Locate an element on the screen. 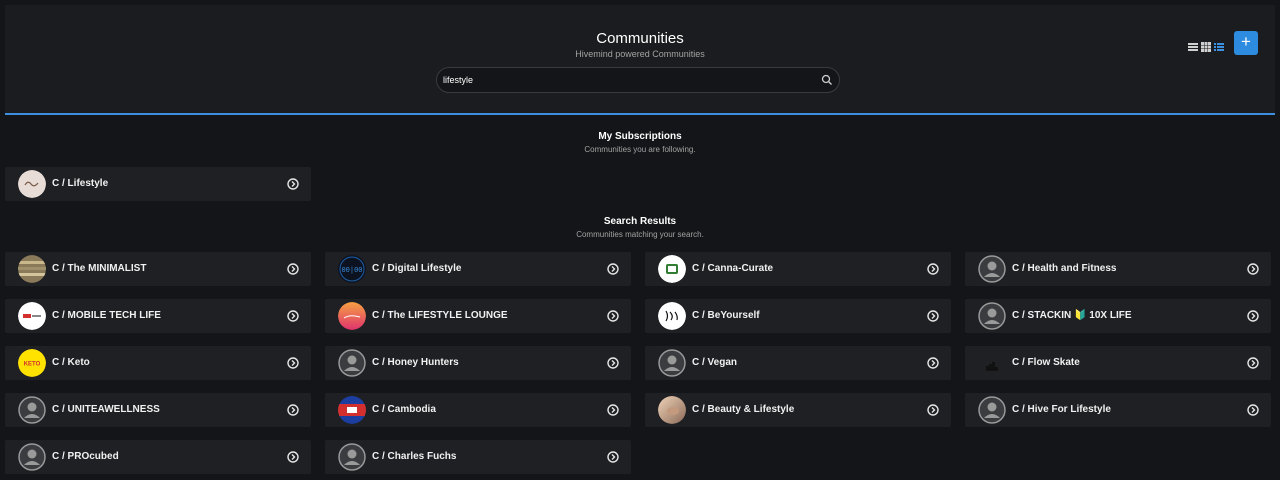  search-box is located at coordinates (638, 80).